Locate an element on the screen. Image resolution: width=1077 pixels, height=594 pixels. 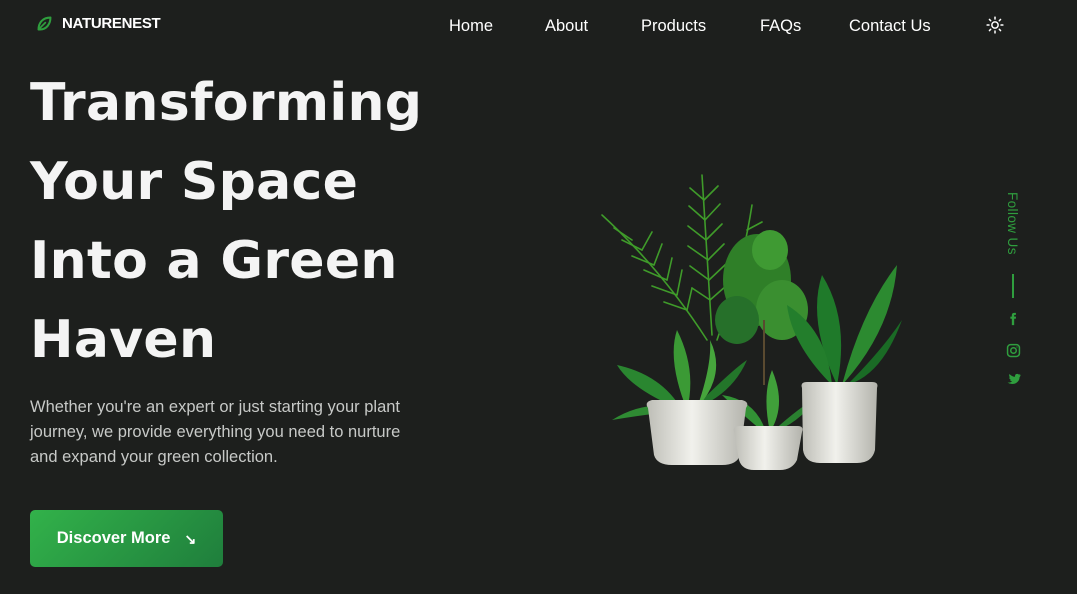
facebook-link is located at coordinates (1013, 319).